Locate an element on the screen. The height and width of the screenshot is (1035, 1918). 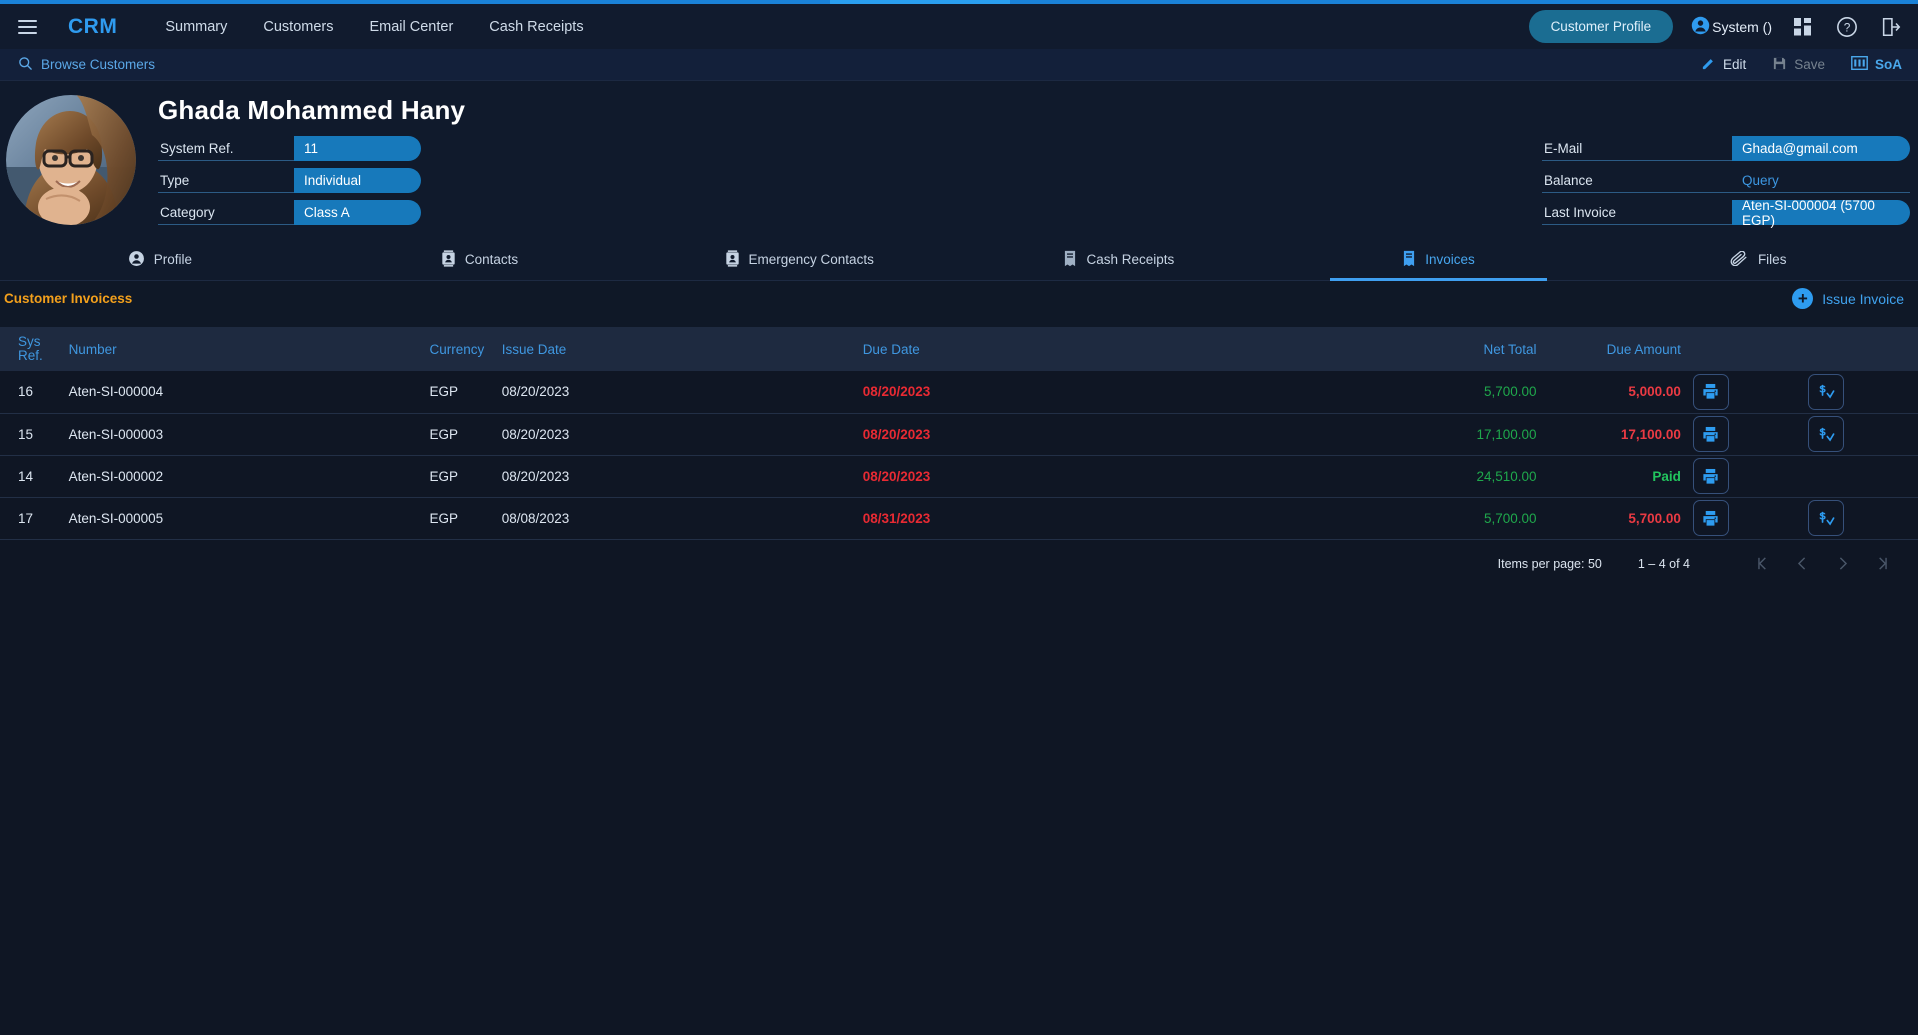
type-value: Individual is located at coordinates (357, 180).